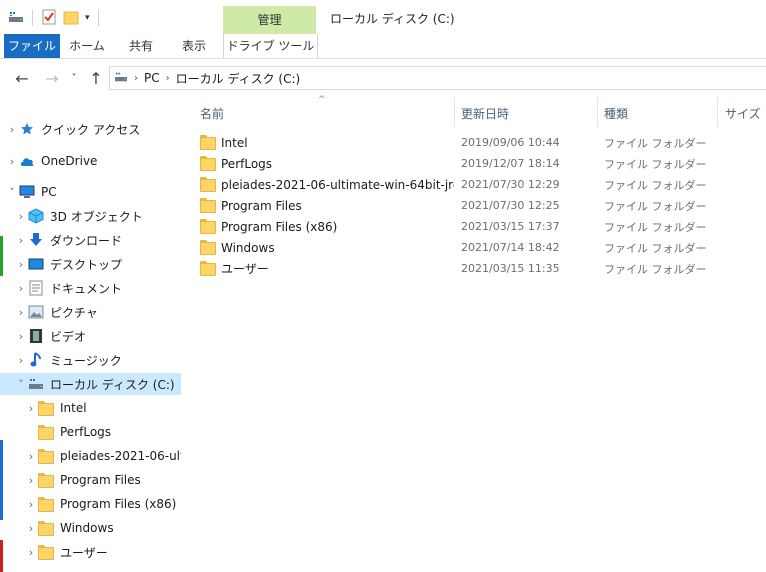  Describe the element at coordinates (96, 79) in the screenshot. I see `up-arrow-icon: ↑` at that location.